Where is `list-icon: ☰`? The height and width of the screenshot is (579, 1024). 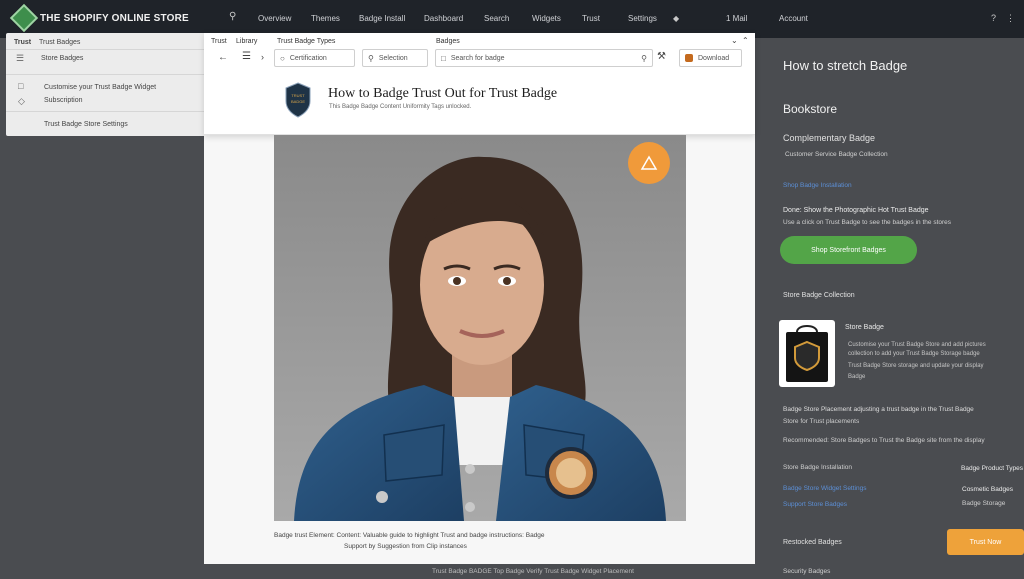
list-icon: ☰ is located at coordinates (246, 56).